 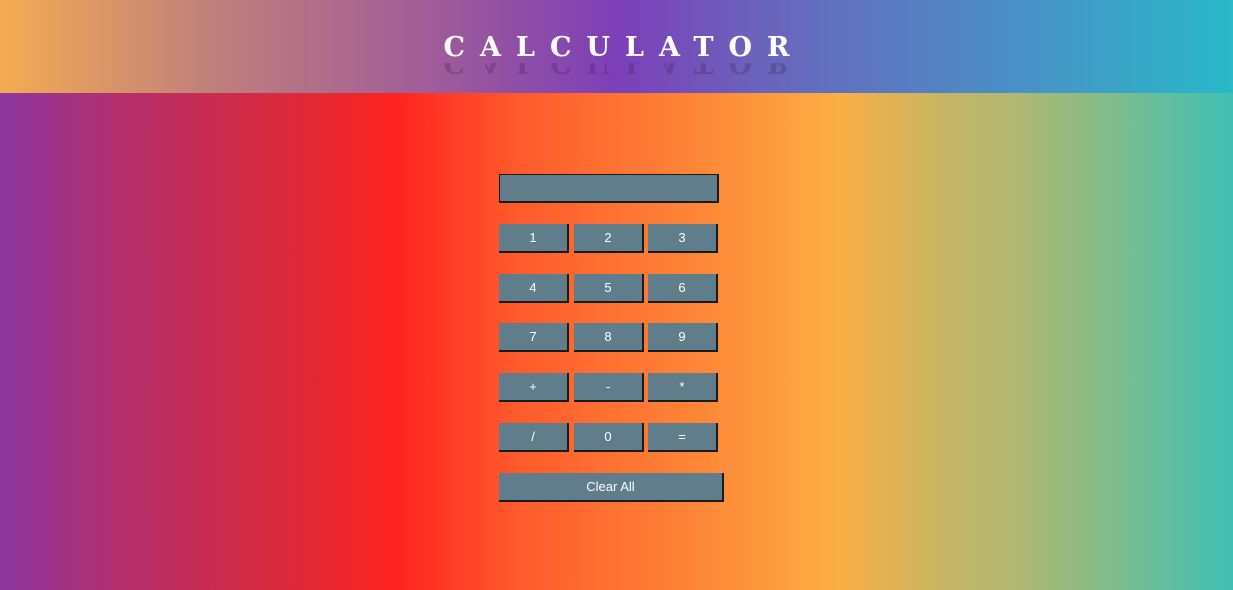 What do you see at coordinates (616, 70) in the screenshot?
I see `page-title-reflection: CALCULATOR` at bounding box center [616, 70].